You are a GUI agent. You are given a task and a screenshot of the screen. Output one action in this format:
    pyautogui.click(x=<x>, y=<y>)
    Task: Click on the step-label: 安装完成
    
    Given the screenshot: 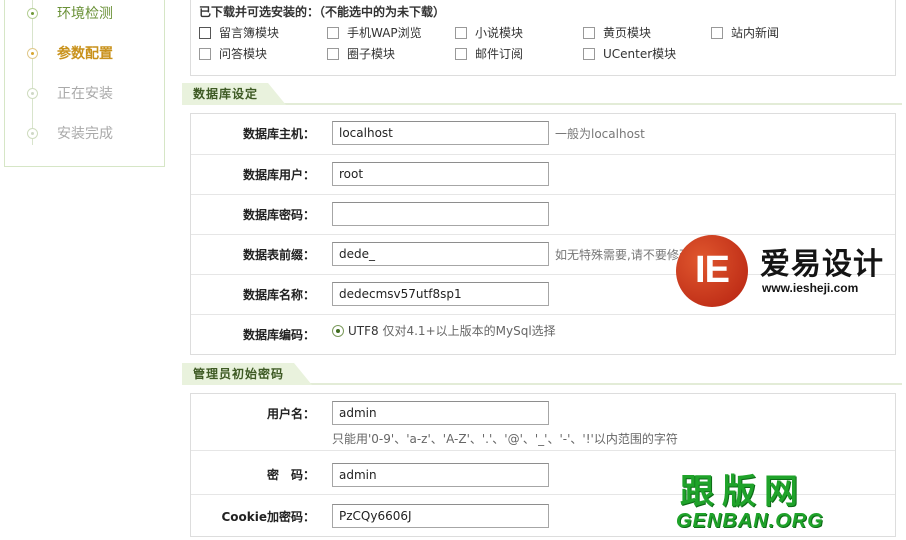 What is the action you would take?
    pyautogui.click(x=85, y=134)
    